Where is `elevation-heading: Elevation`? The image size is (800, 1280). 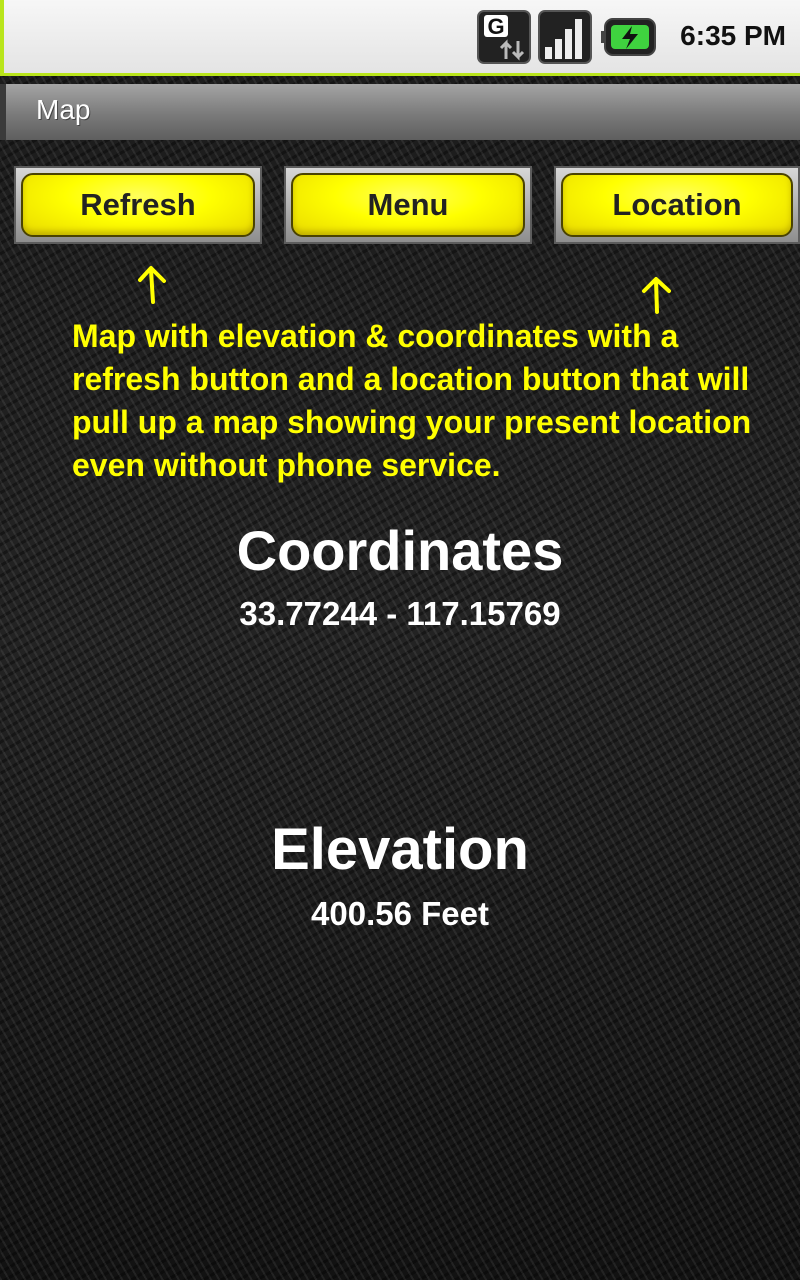 elevation-heading: Elevation is located at coordinates (400, 849).